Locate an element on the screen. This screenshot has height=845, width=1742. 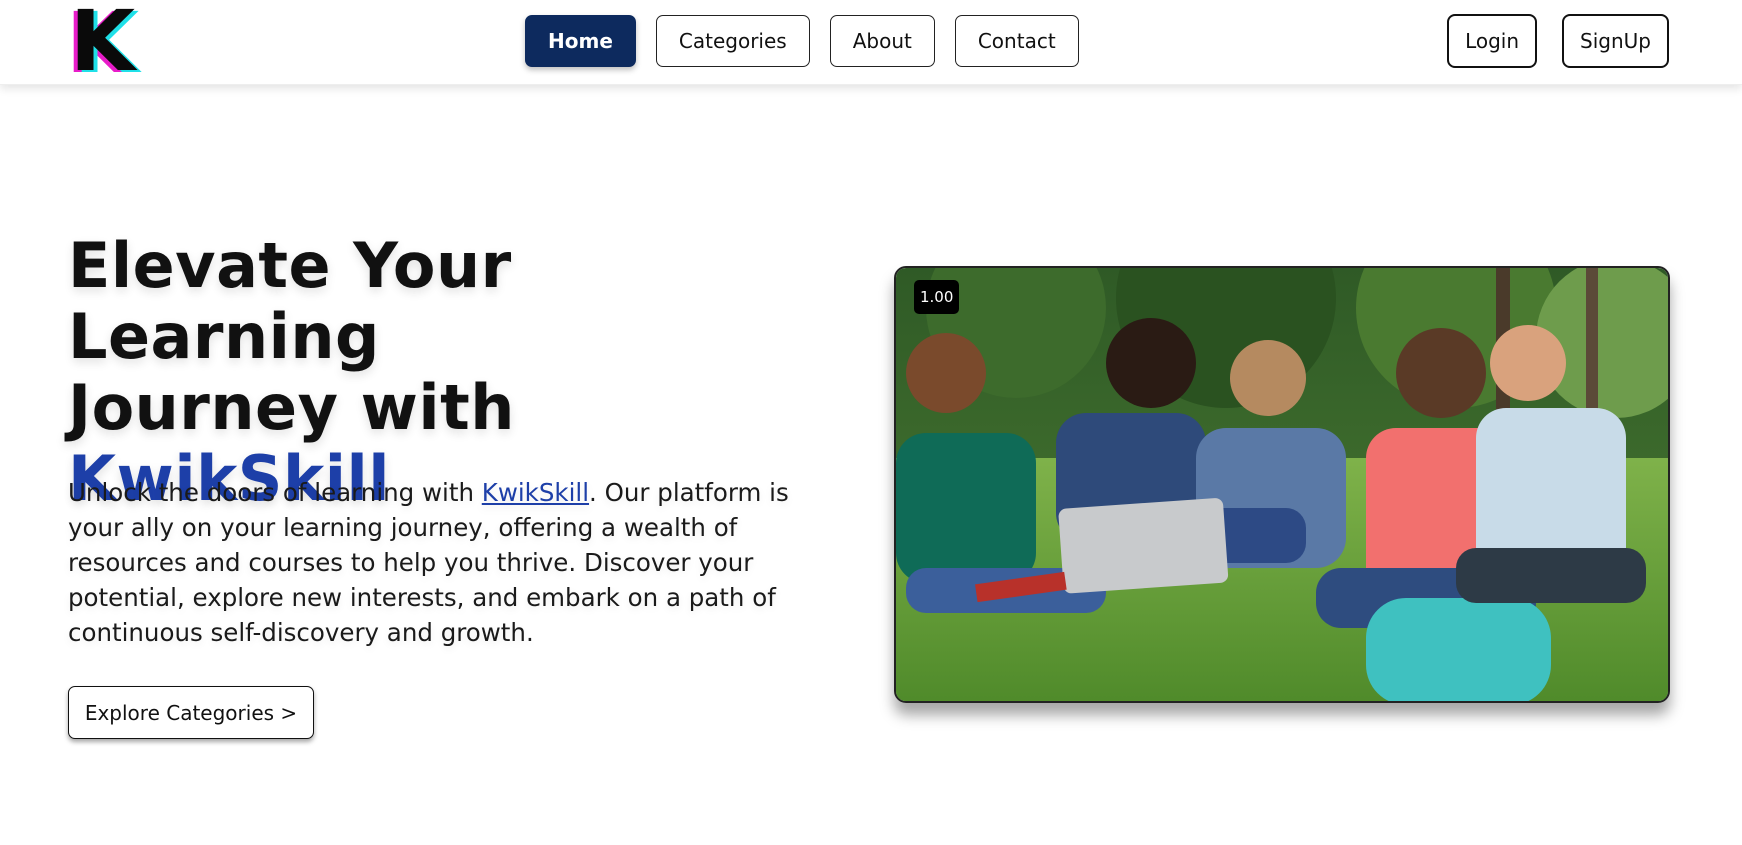
nav-categories-button: Categories is located at coordinates (732, 41).